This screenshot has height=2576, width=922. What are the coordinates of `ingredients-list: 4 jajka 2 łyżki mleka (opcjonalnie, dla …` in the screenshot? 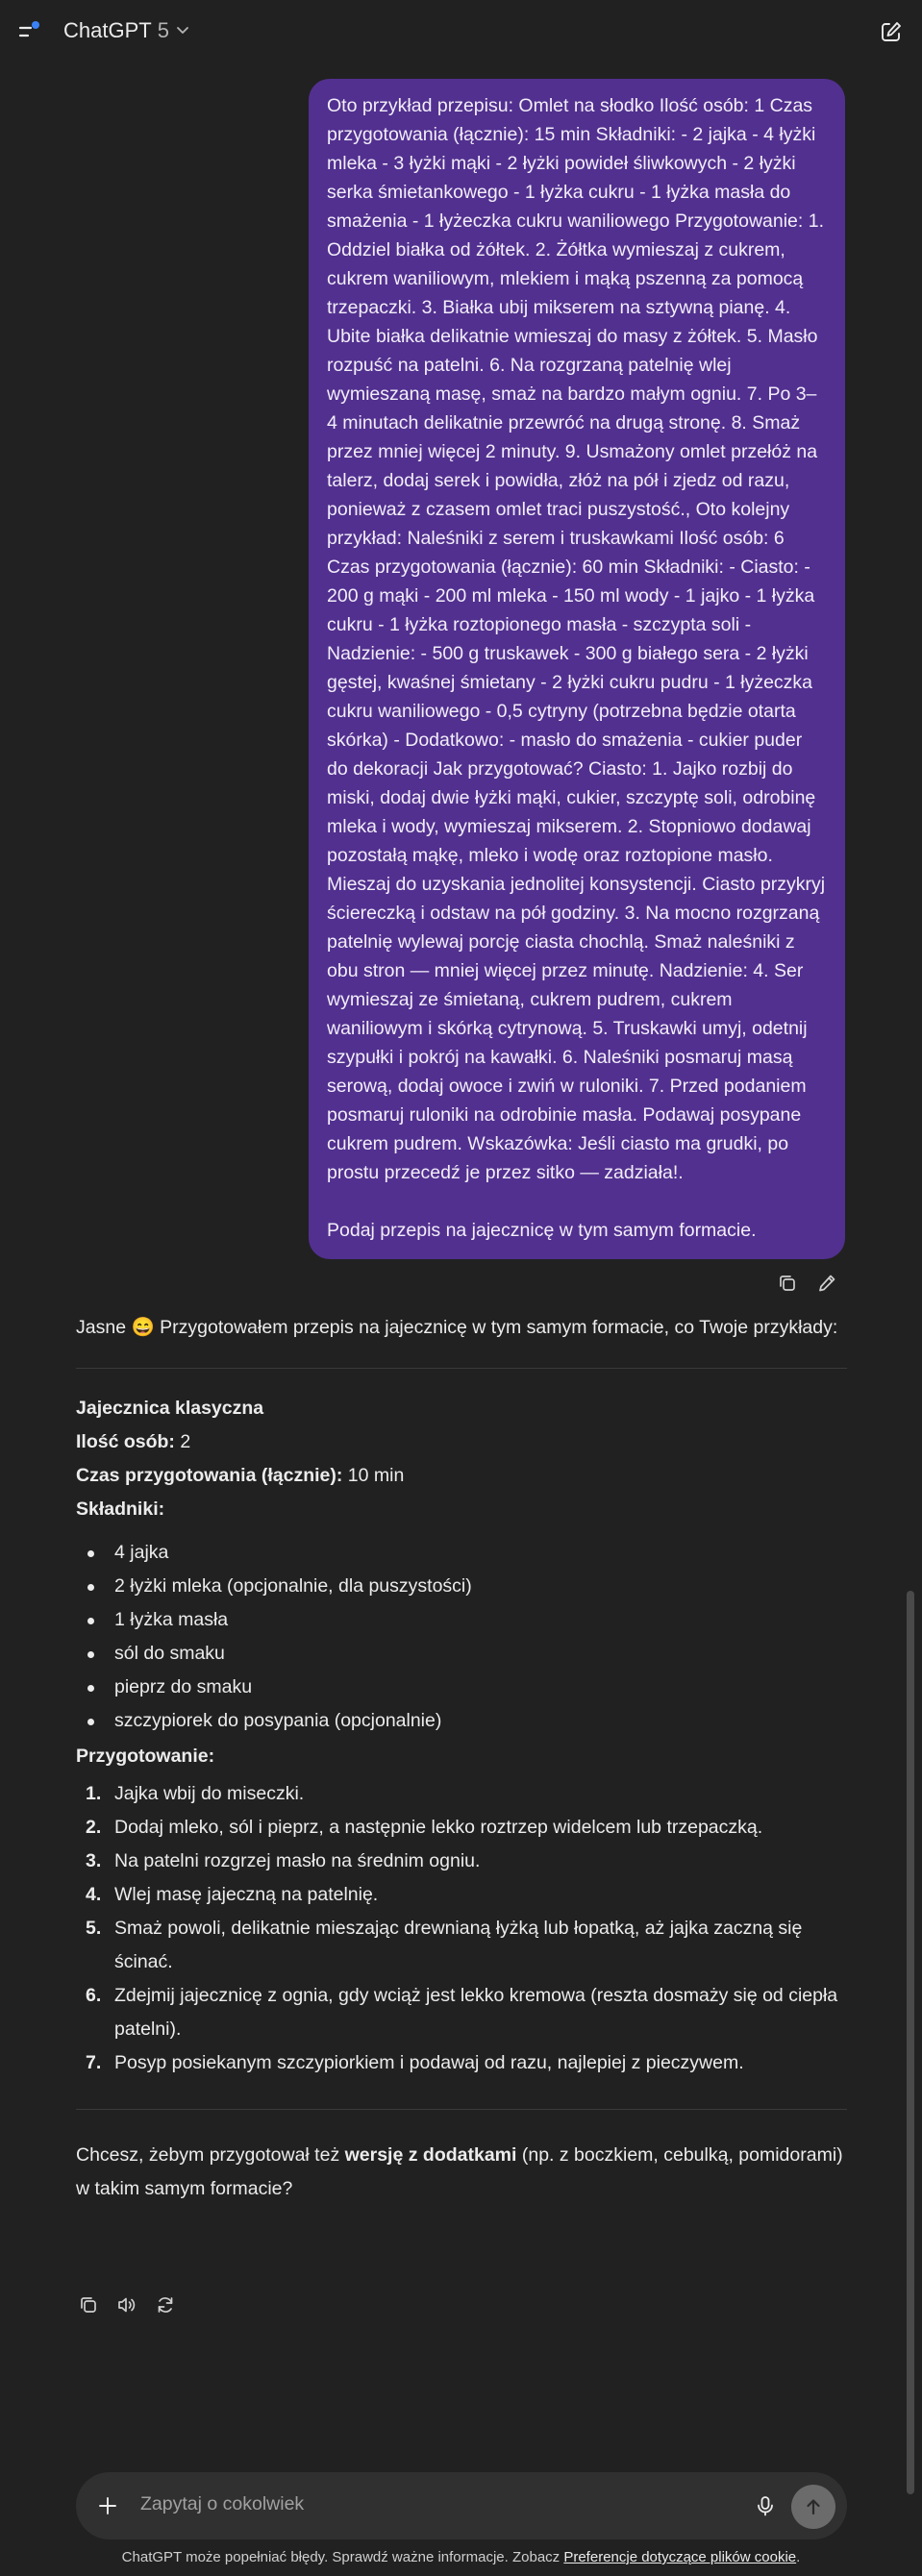 It's located at (461, 1637).